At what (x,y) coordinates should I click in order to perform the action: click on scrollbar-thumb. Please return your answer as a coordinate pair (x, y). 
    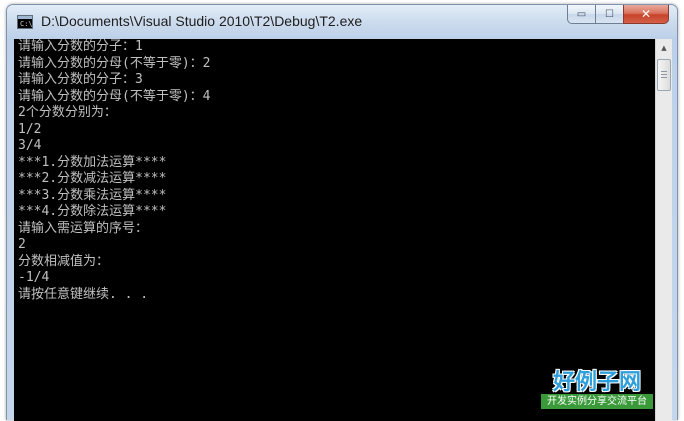
    Looking at the image, I should click on (664, 75).